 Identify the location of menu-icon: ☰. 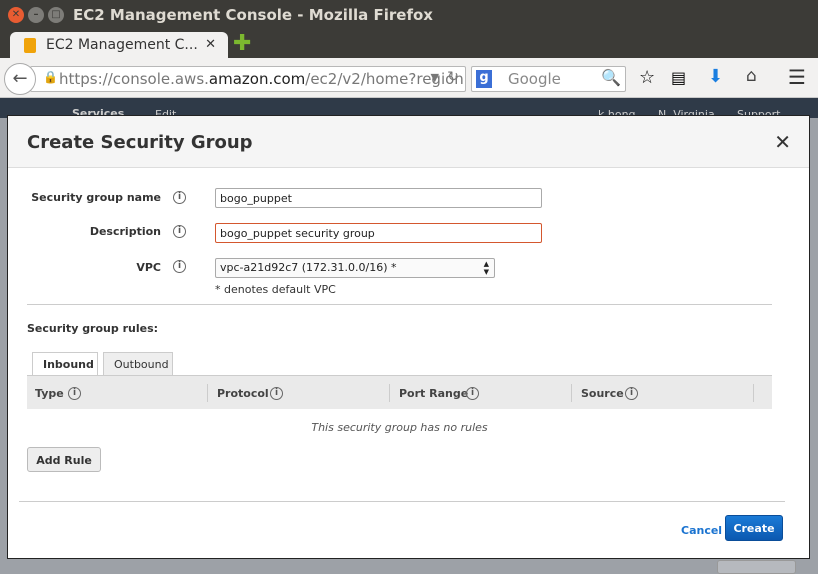
(797, 77).